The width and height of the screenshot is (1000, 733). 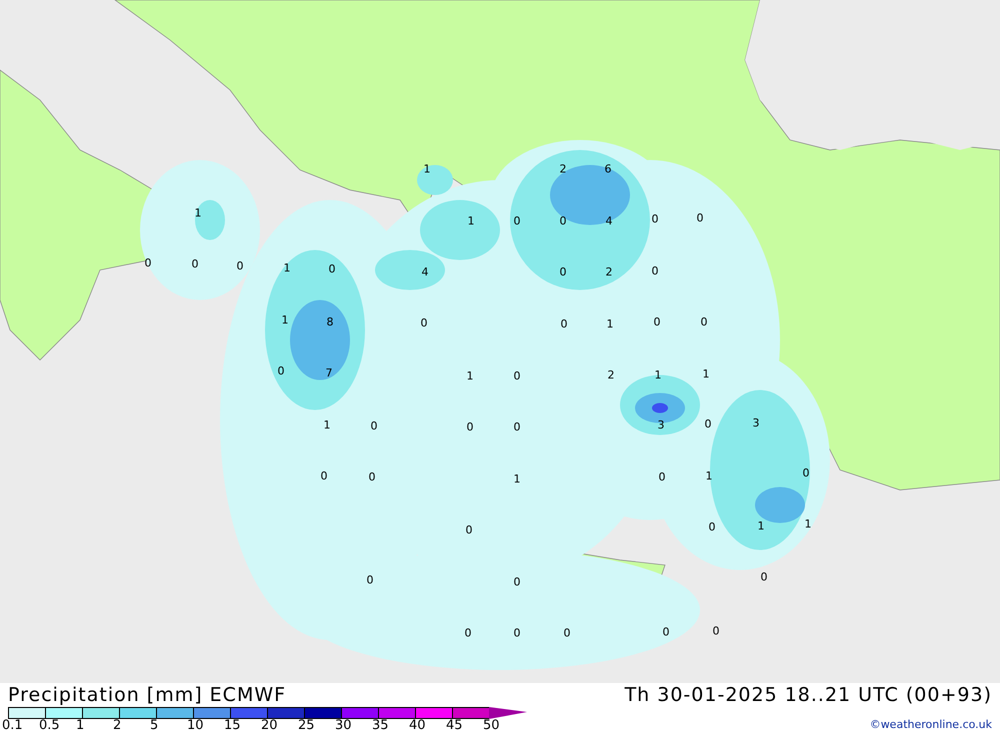 What do you see at coordinates (455, 726) in the screenshot?
I see `legend-tick-label: 45` at bounding box center [455, 726].